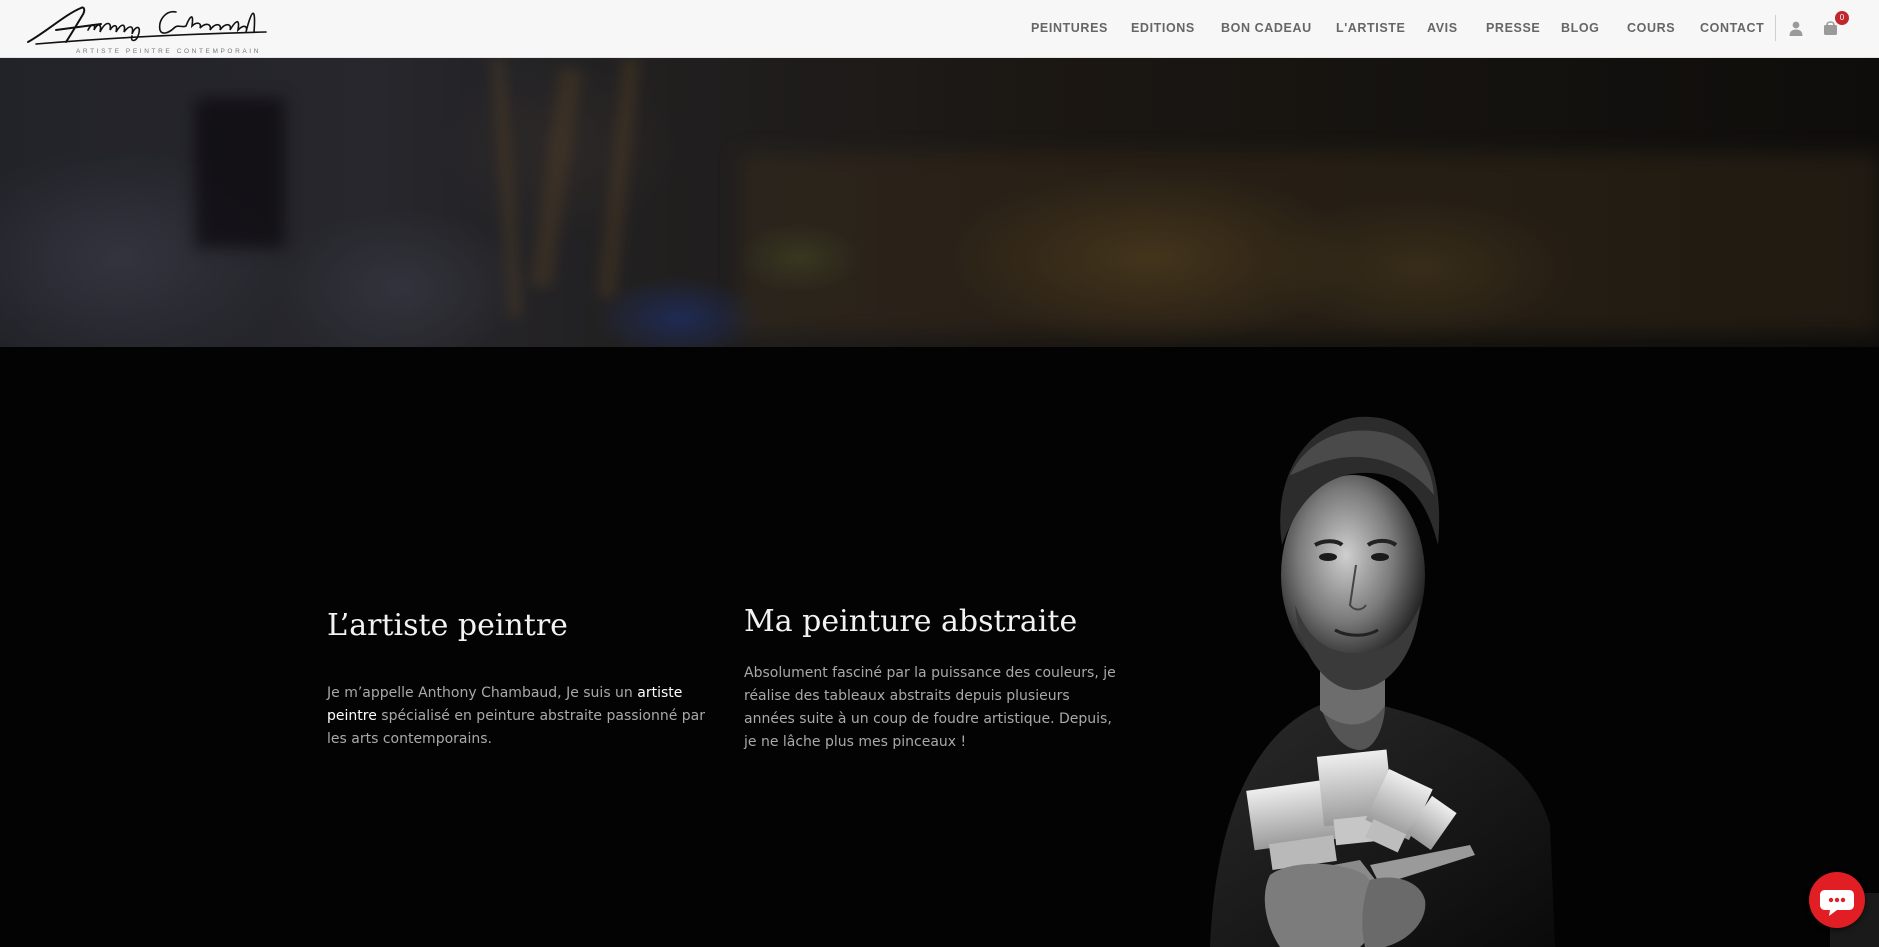  What do you see at coordinates (168, 51) in the screenshot?
I see `logo-tagline: ARTISTE PEINTRE CONTEMPORAIN` at bounding box center [168, 51].